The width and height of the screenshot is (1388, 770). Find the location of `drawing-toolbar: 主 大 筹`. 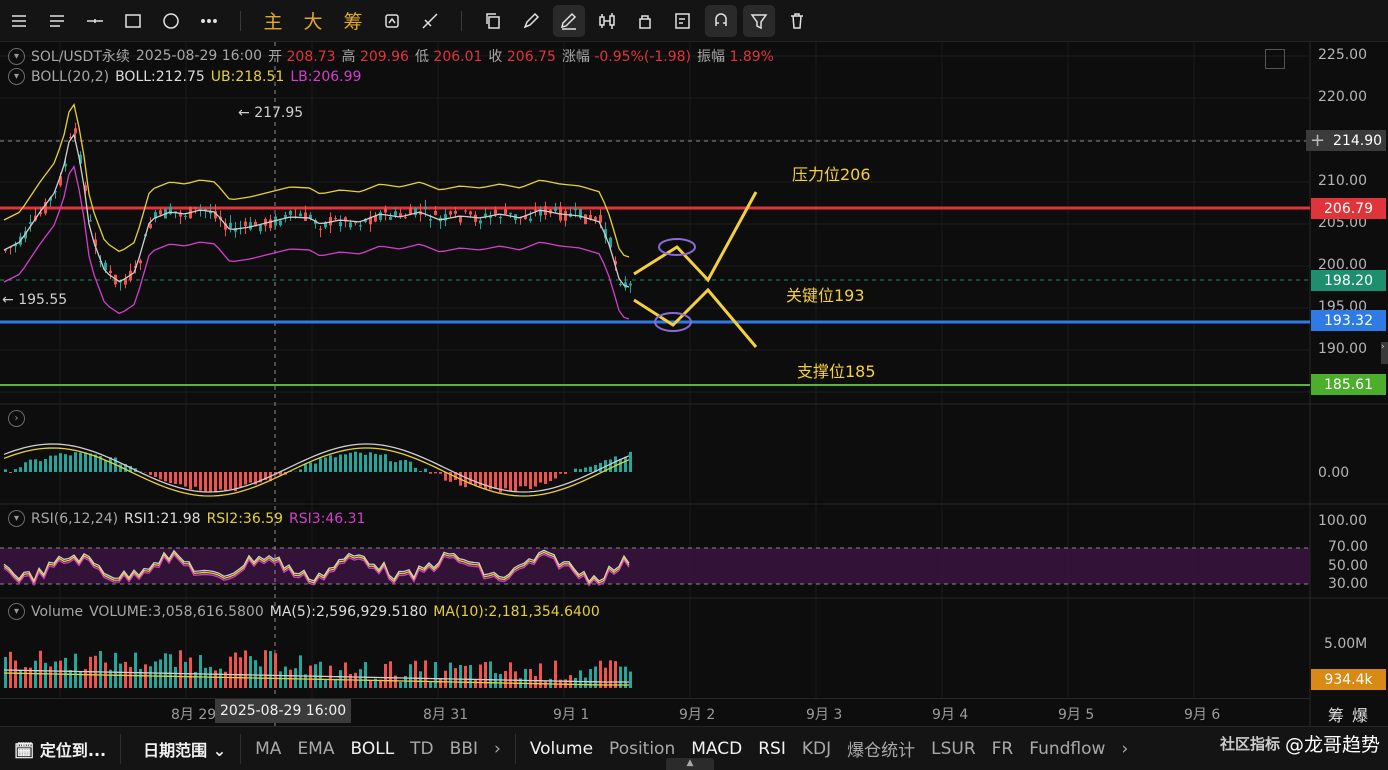

drawing-toolbar: 主 大 筹 is located at coordinates (694, 21).